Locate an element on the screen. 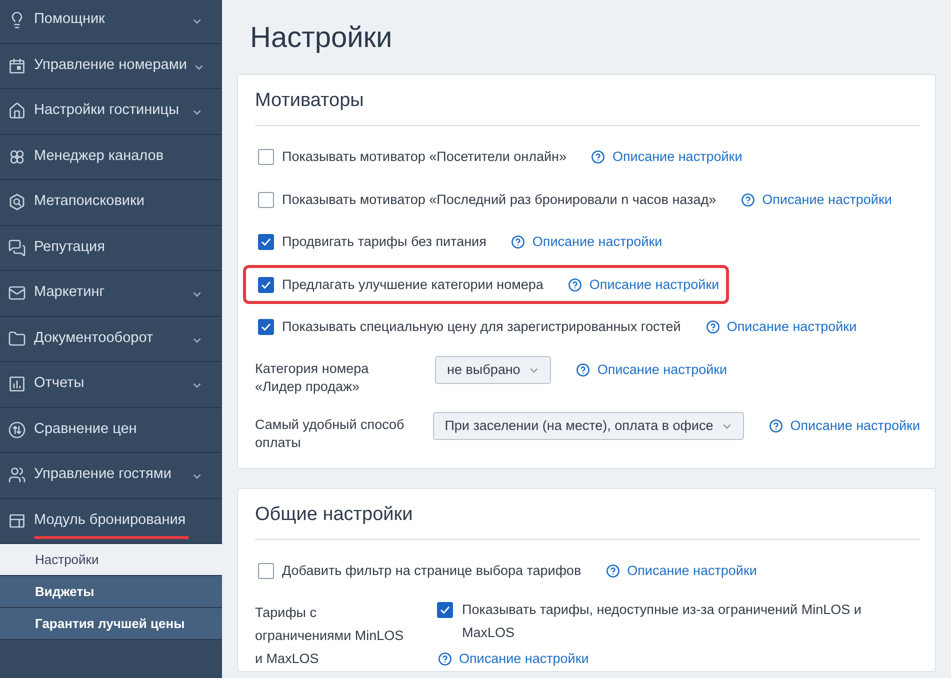  field-label: Категория номера «Лидер продаж» is located at coordinates (312, 378).